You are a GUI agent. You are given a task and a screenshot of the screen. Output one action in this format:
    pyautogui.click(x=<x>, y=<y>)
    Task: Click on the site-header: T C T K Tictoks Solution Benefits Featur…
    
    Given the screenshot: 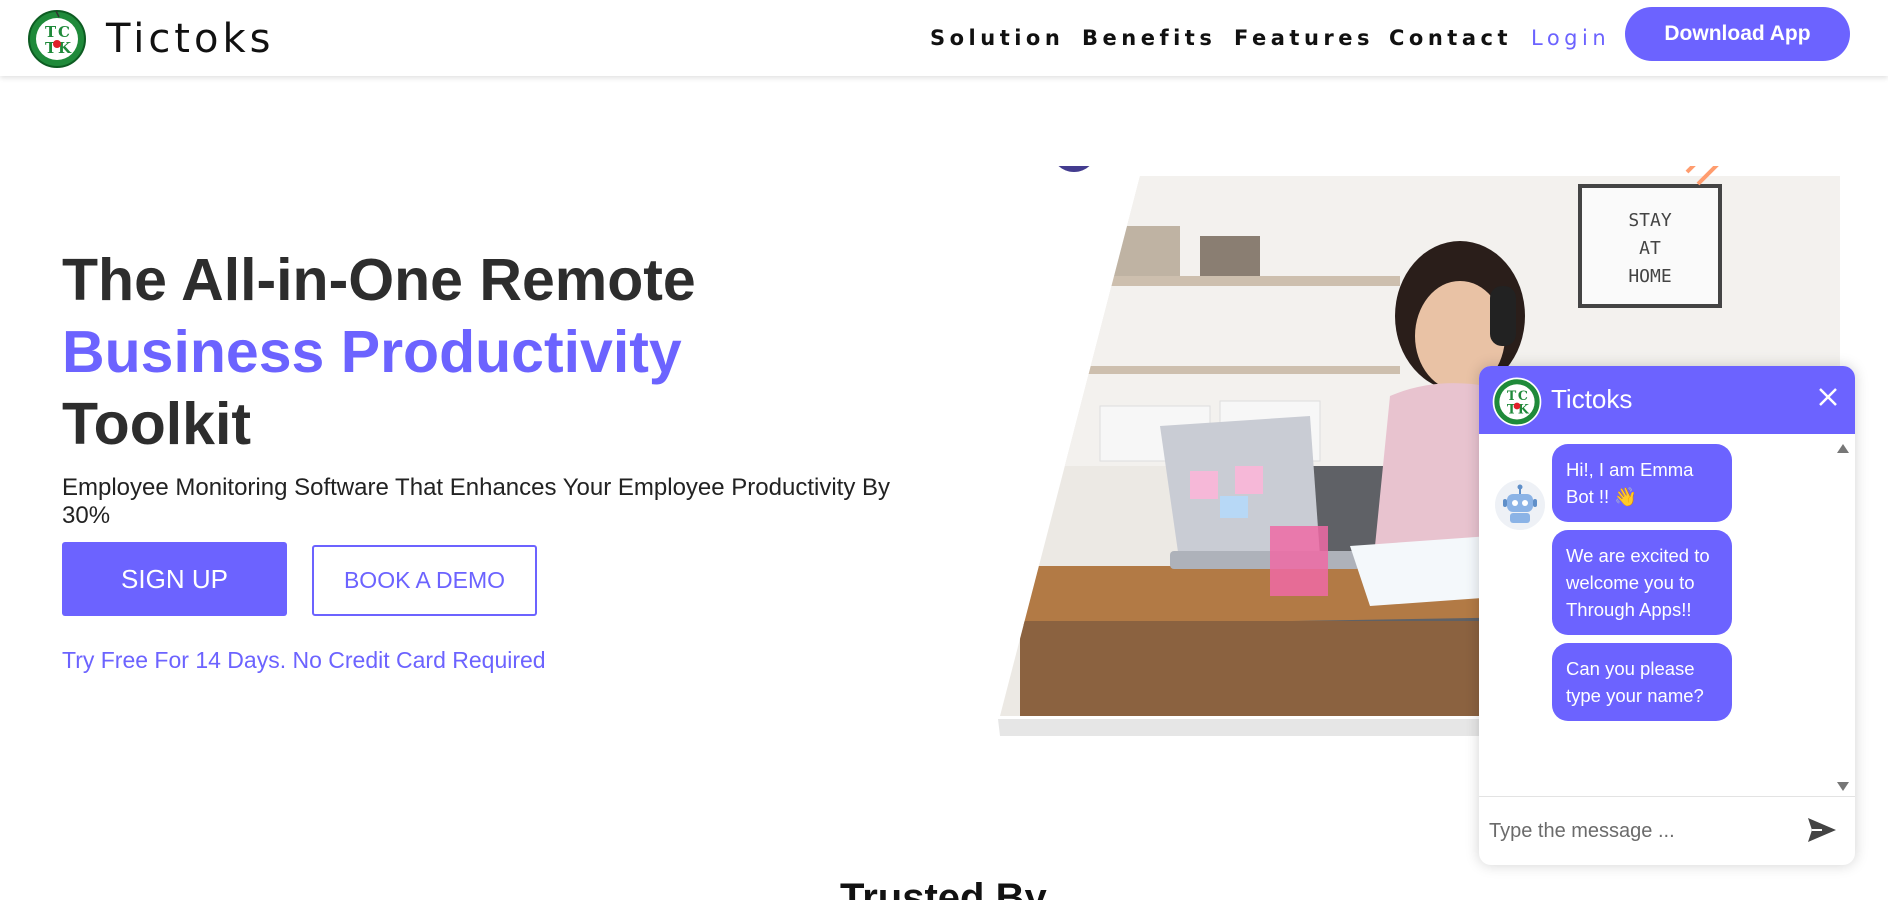 What is the action you would take?
    pyautogui.click(x=944, y=38)
    